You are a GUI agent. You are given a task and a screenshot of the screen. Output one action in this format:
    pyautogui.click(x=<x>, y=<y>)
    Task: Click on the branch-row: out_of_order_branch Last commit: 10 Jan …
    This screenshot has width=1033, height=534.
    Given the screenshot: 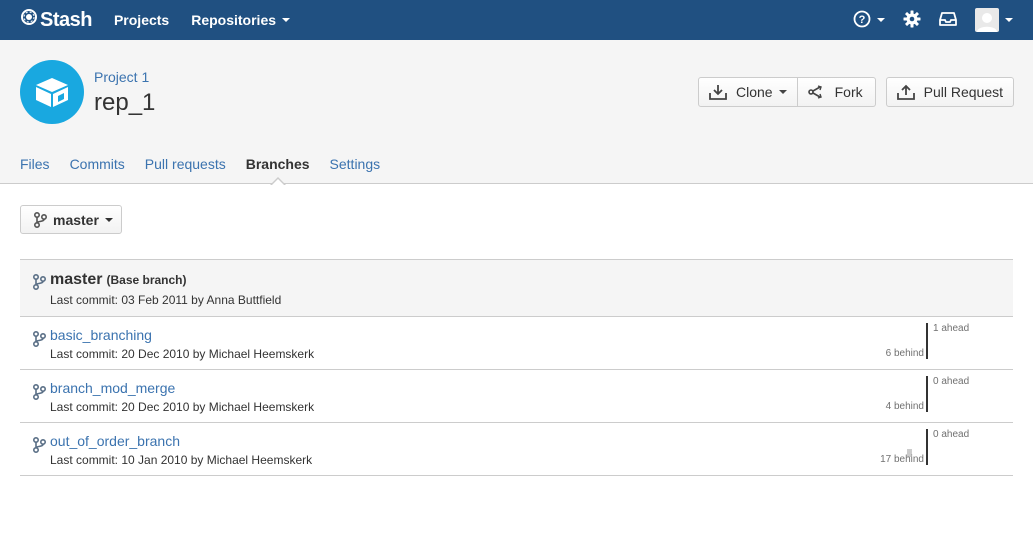 What is the action you would take?
    pyautogui.click(x=516, y=449)
    